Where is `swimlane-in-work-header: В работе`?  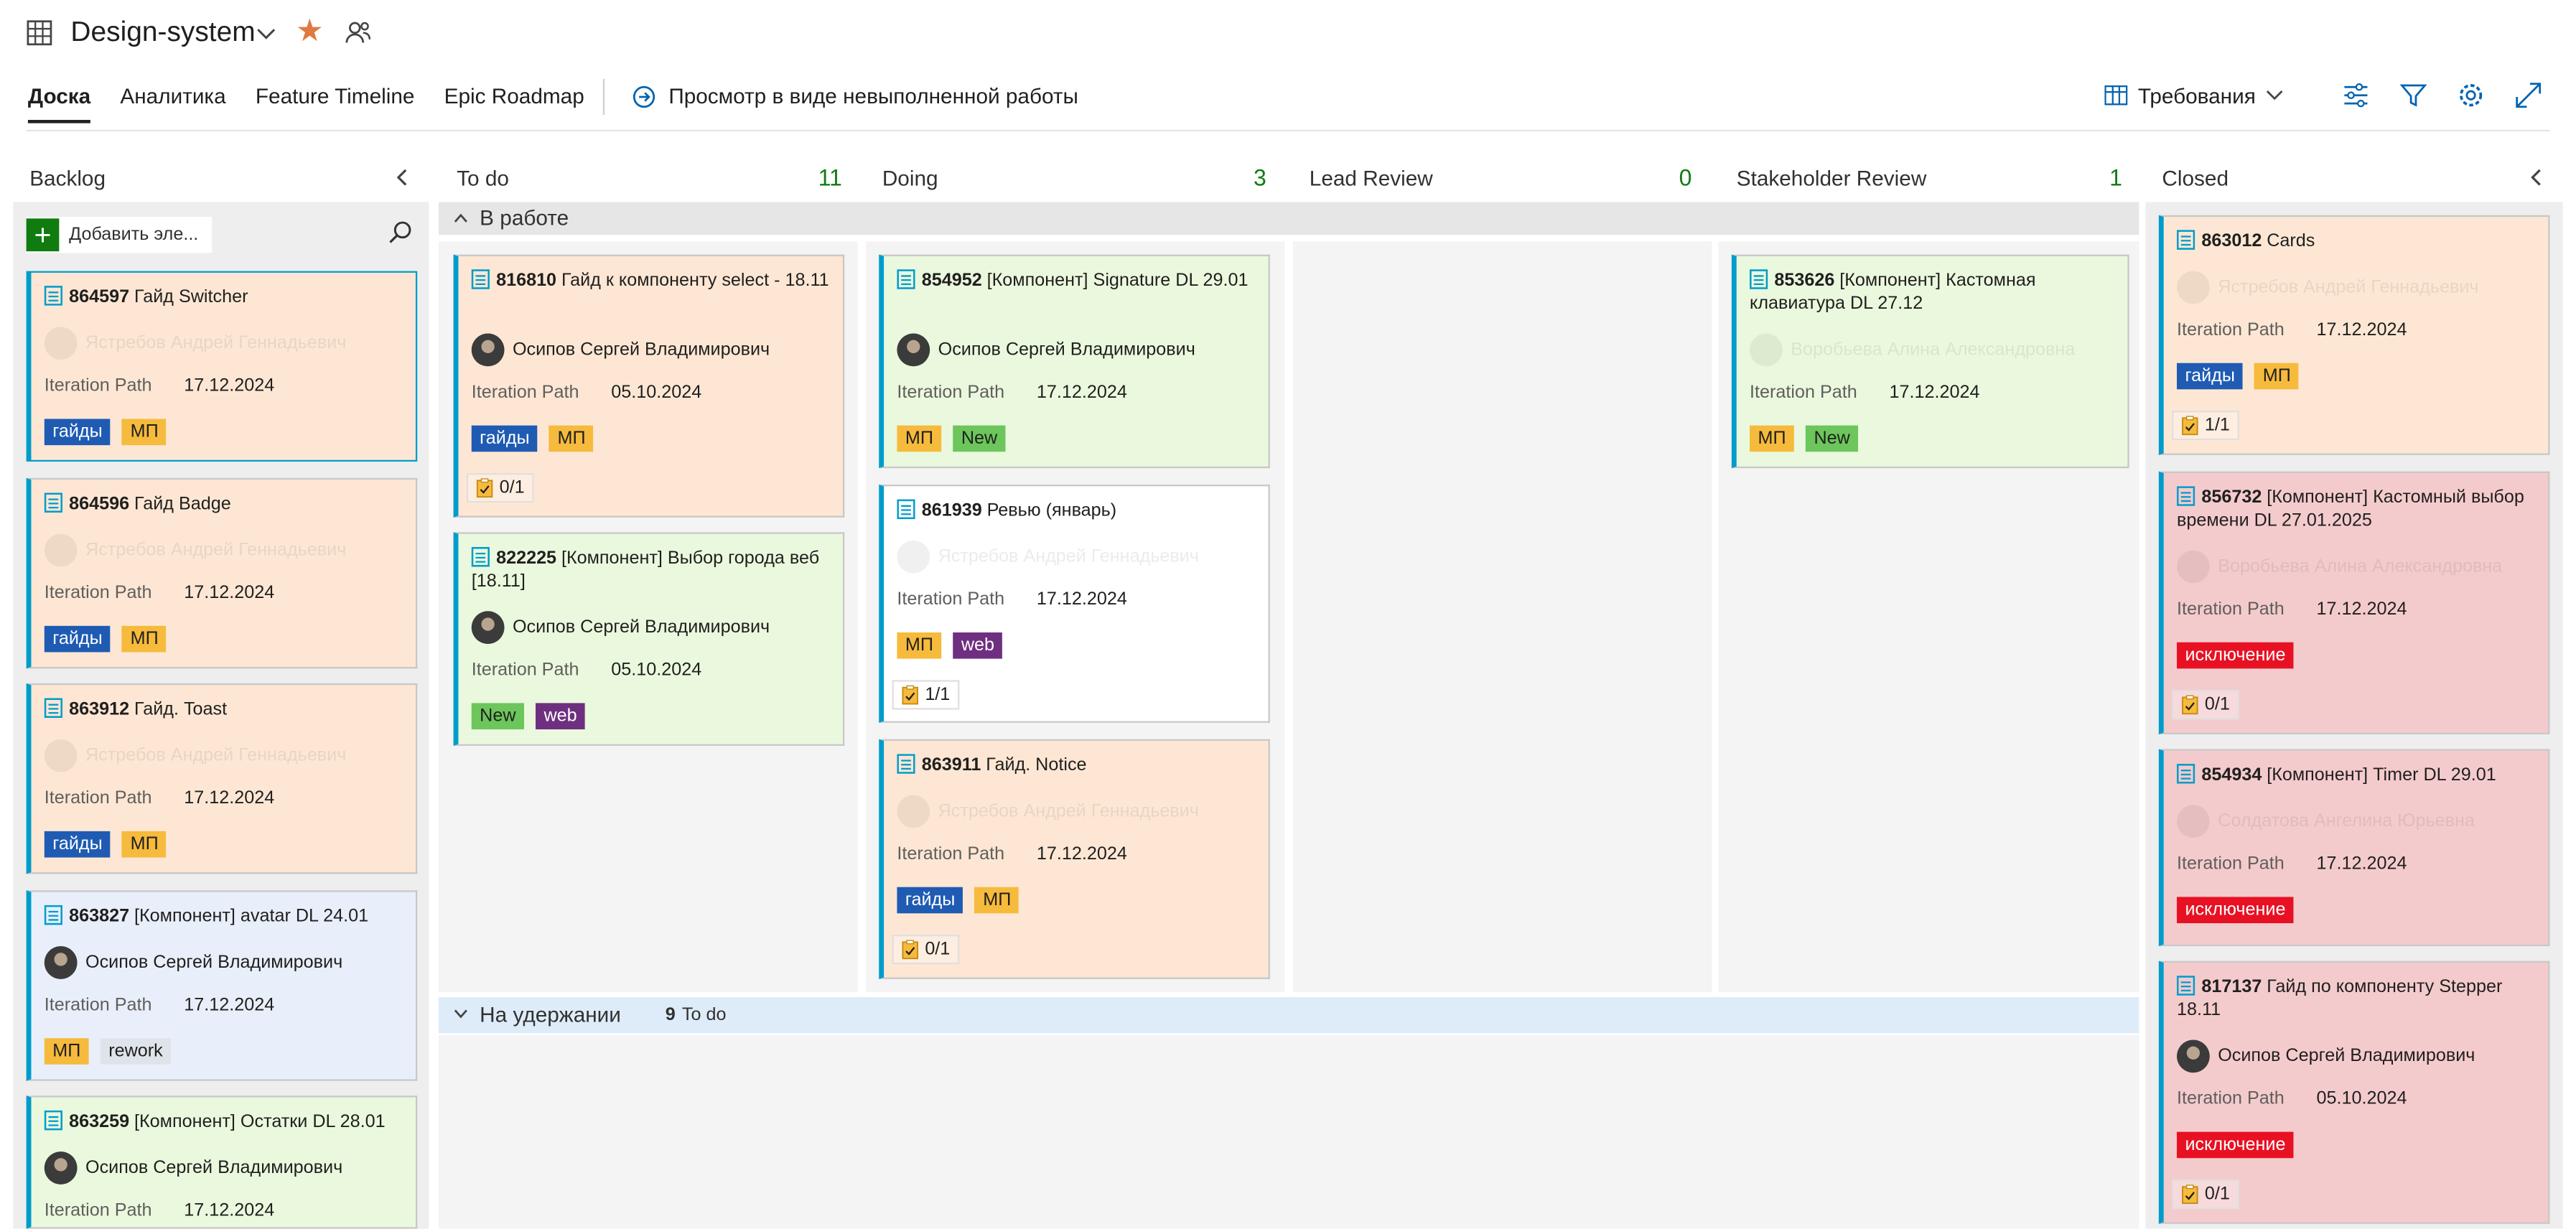 swimlane-in-work-header: В работе is located at coordinates (1288, 219).